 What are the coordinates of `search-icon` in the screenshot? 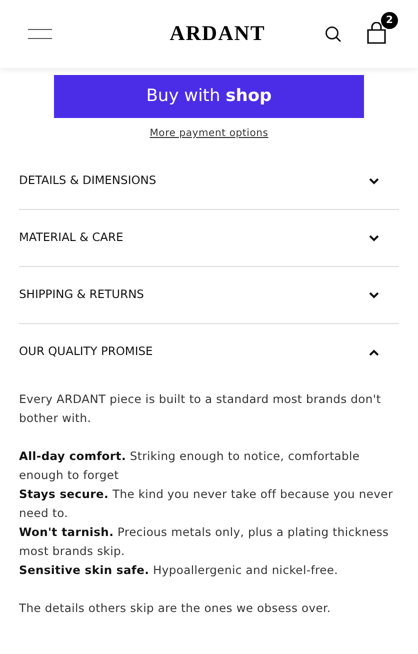 It's located at (333, 34).